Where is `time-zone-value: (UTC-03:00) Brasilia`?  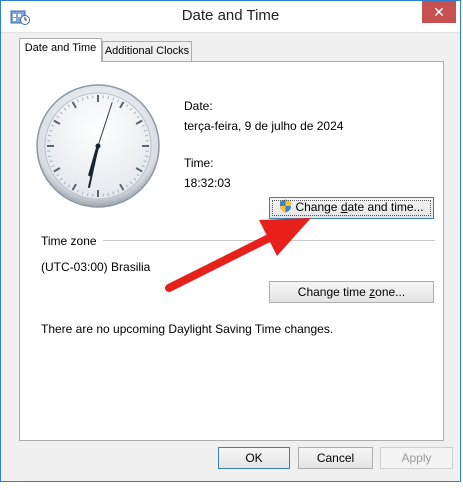 time-zone-value: (UTC-03:00) Brasilia is located at coordinates (96, 267).